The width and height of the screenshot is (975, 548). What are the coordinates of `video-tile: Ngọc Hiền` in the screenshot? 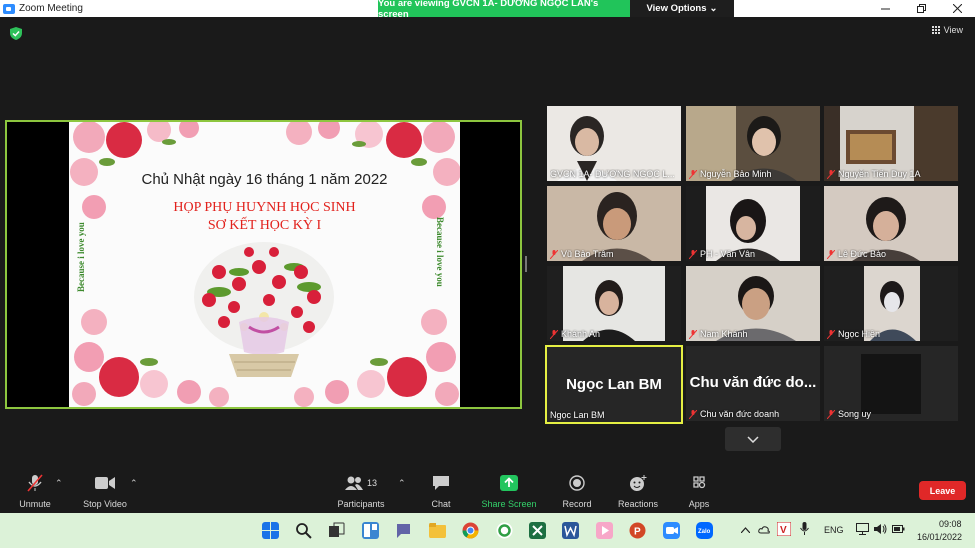 It's located at (891, 303).